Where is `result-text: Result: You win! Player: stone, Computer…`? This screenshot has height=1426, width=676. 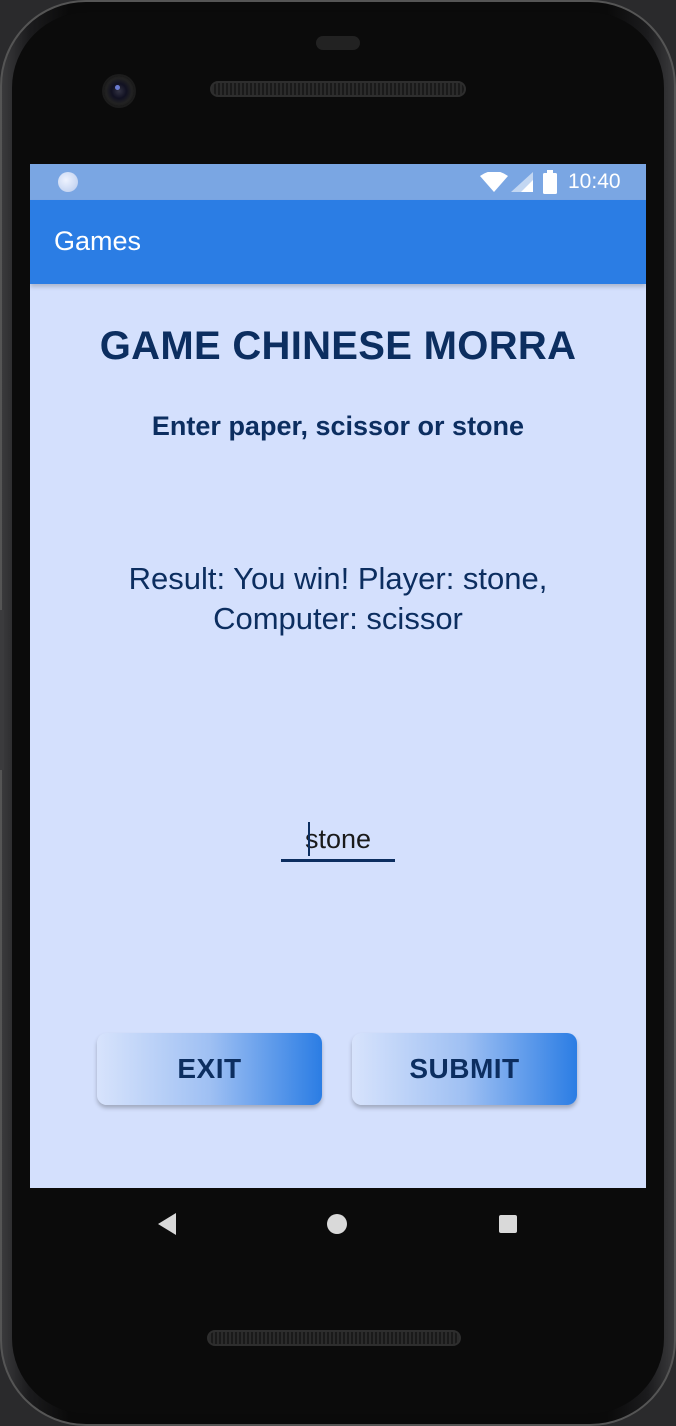
result-text: Result: You win! Player: stone, Computer… is located at coordinates (338, 598).